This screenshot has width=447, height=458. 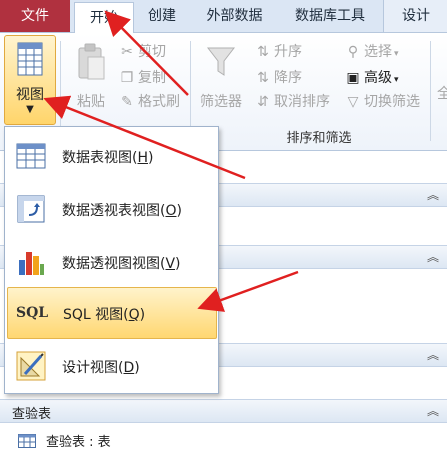 I want to click on filter-button: 筛选器, so click(x=221, y=81).